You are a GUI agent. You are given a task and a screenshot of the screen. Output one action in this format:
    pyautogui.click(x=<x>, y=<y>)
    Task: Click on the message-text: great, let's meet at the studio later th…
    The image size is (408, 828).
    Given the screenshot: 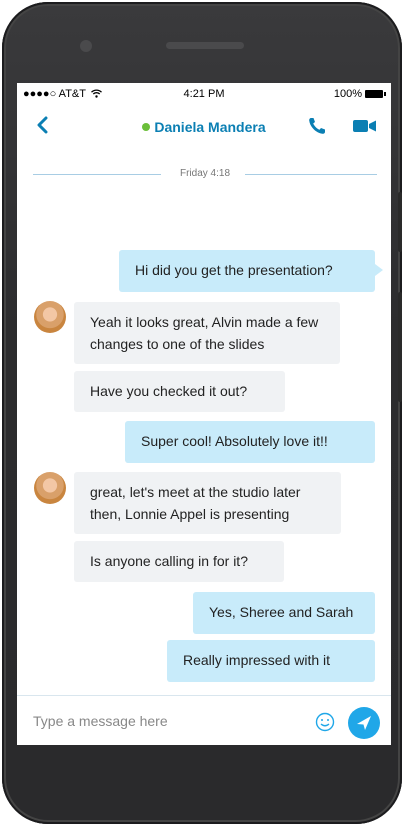 What is the action you would take?
    pyautogui.click(x=195, y=503)
    